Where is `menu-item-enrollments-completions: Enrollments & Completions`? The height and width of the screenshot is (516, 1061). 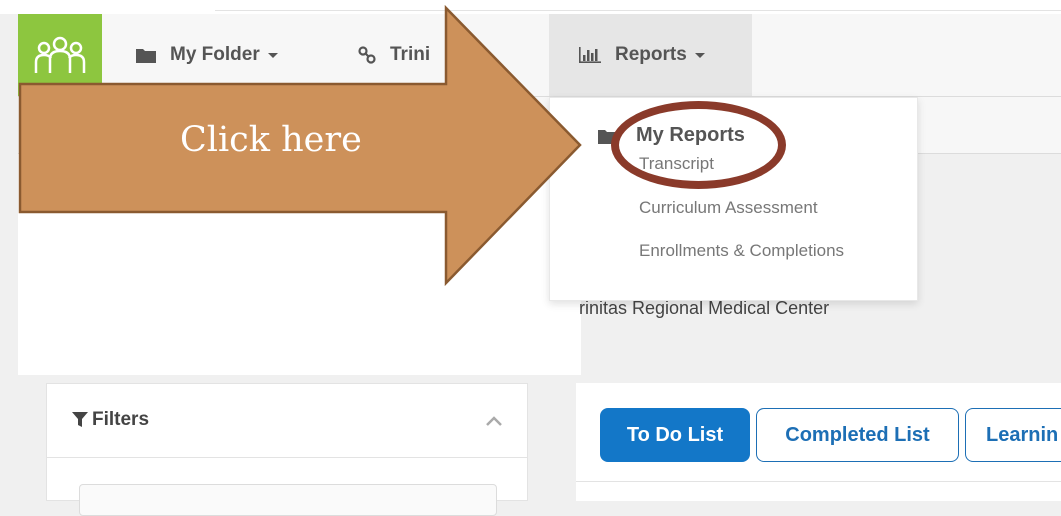
menu-item-enrollments-completions: Enrollments & Completions is located at coordinates (741, 251).